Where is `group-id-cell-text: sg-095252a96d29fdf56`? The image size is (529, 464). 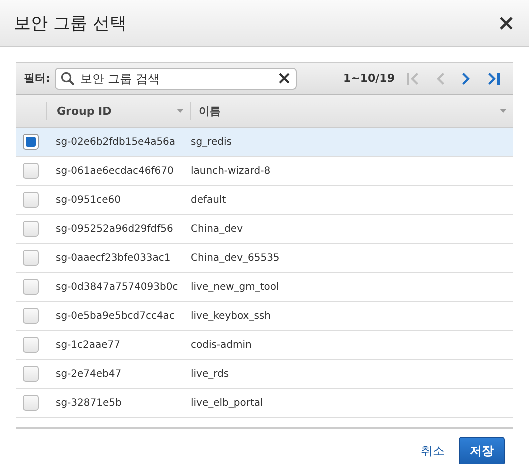 group-id-cell-text: sg-095252a96d29fdf56 is located at coordinates (114, 229).